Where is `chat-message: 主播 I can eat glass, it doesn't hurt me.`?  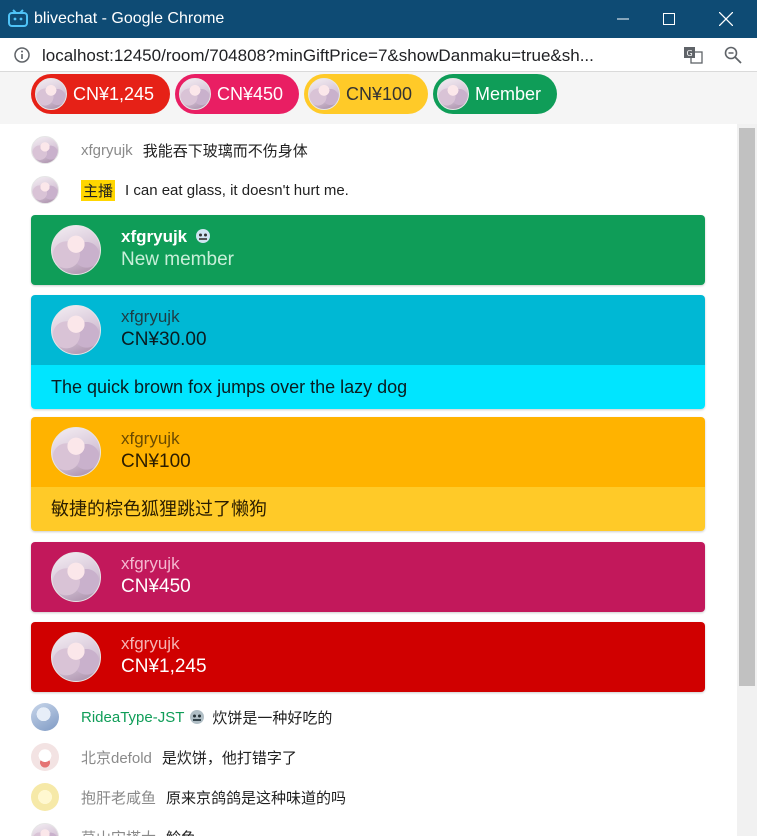 chat-message: 主播 I can eat glass, it doesn't hurt me. is located at coordinates (190, 190).